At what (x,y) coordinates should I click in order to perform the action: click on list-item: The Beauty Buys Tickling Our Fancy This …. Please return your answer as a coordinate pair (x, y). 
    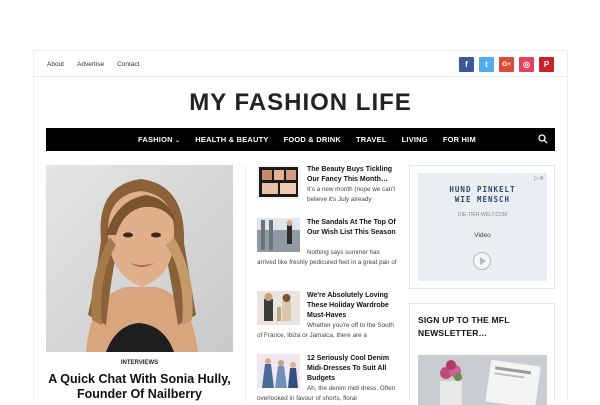
    Looking at the image, I should click on (327, 190).